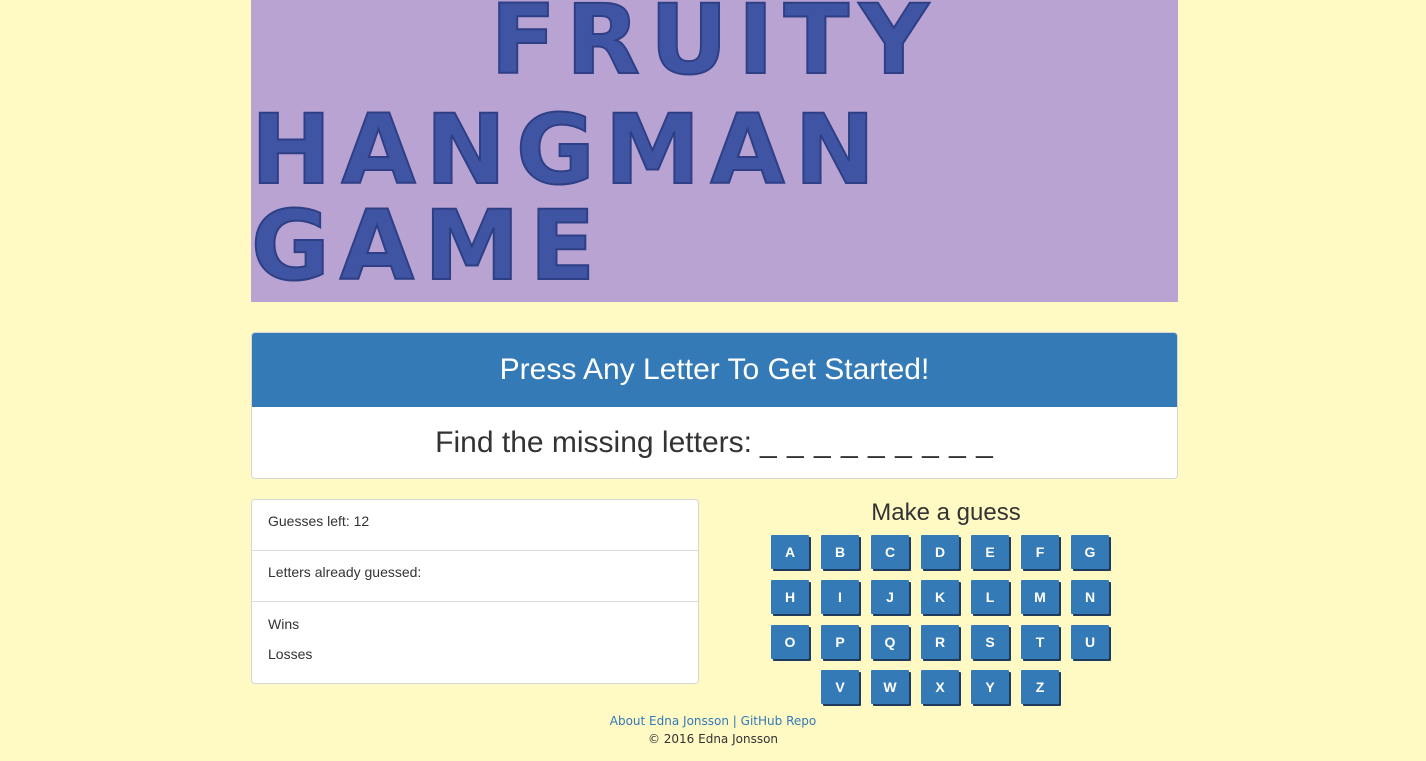 The height and width of the screenshot is (761, 1426). Describe the element at coordinates (1090, 642) in the screenshot. I see `letter-key-u: U` at that location.